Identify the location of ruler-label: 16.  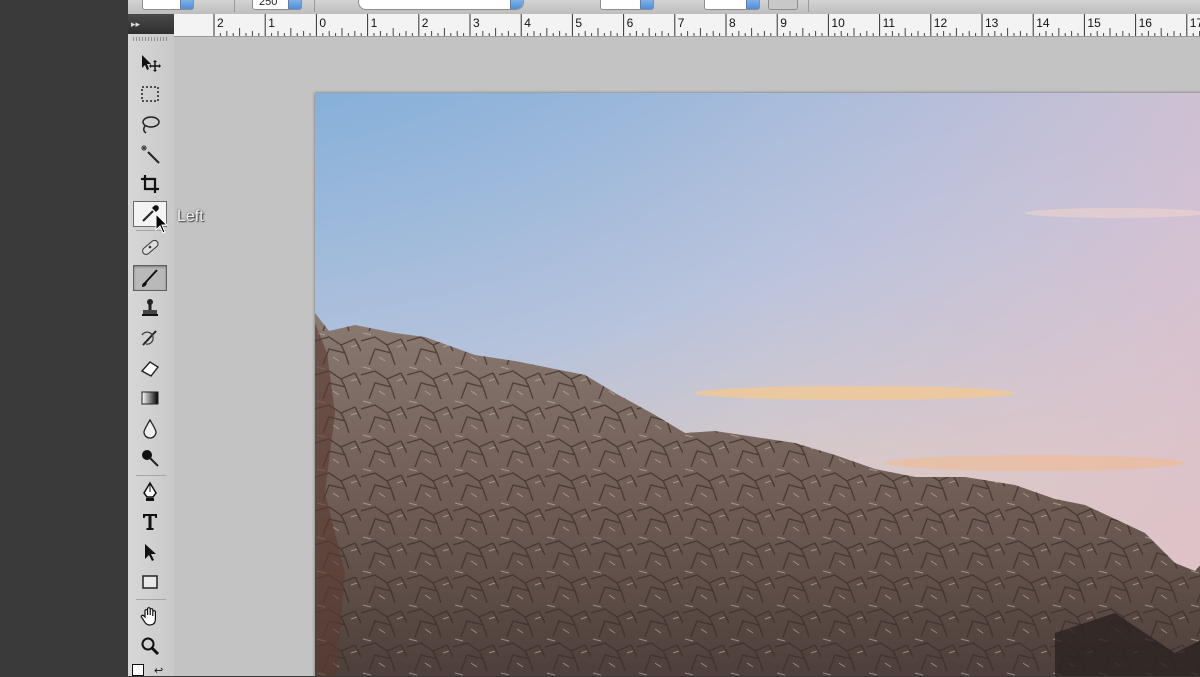
(1146, 23).